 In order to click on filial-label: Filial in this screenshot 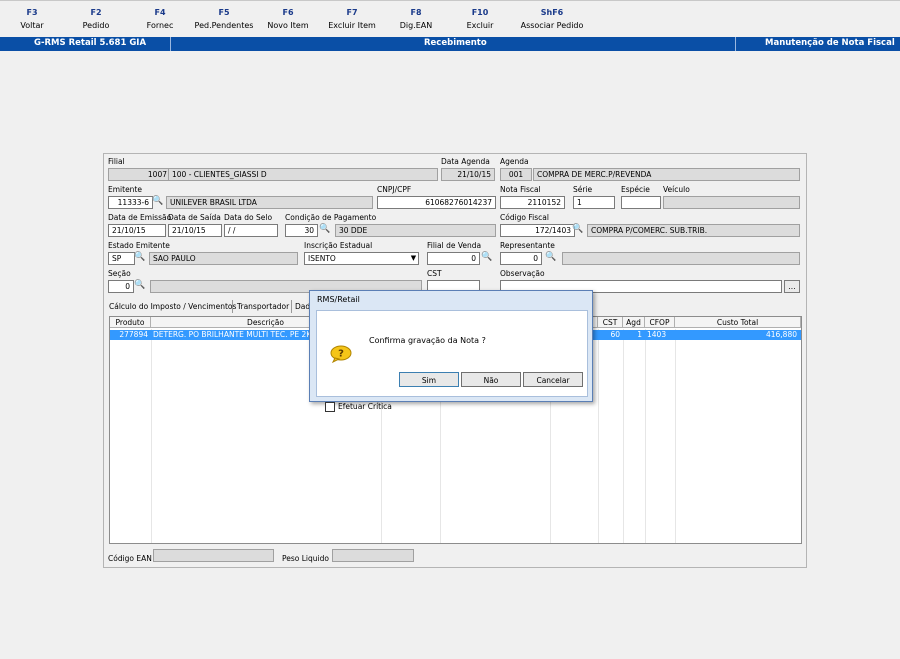, I will do `click(116, 161)`.